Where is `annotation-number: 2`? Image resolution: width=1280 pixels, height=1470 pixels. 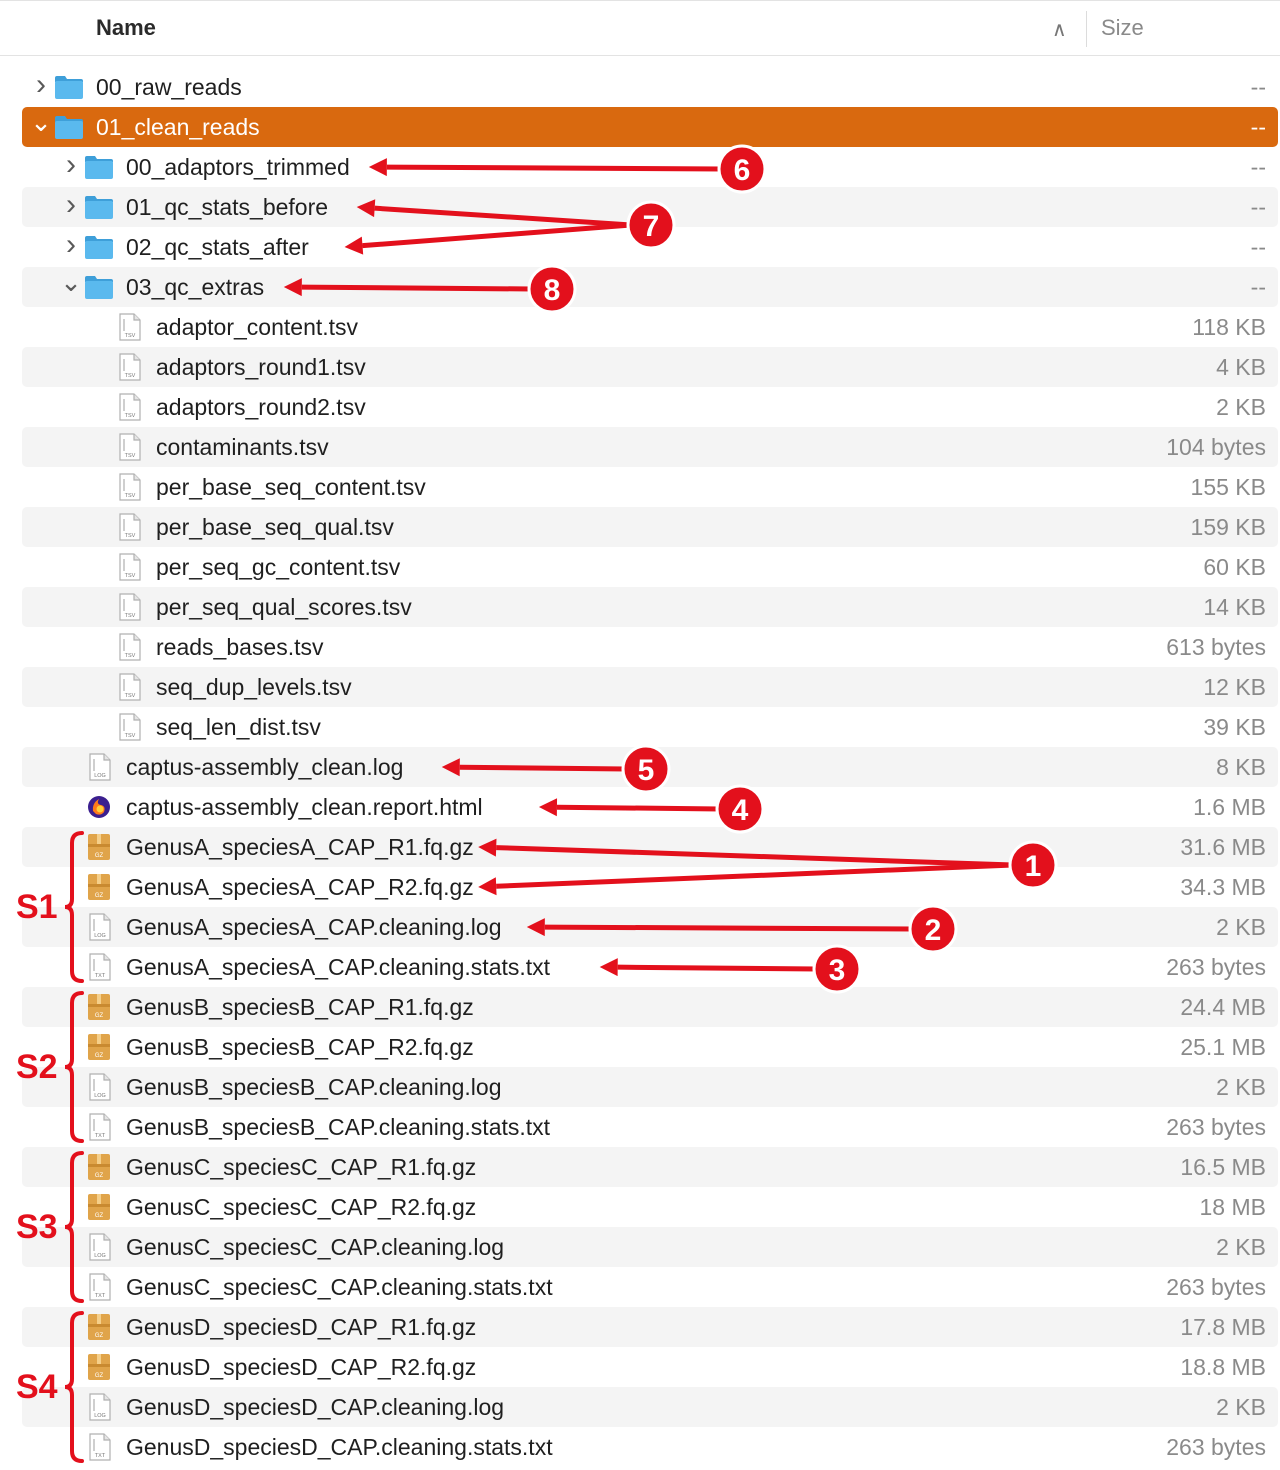 annotation-number: 2 is located at coordinates (933, 930).